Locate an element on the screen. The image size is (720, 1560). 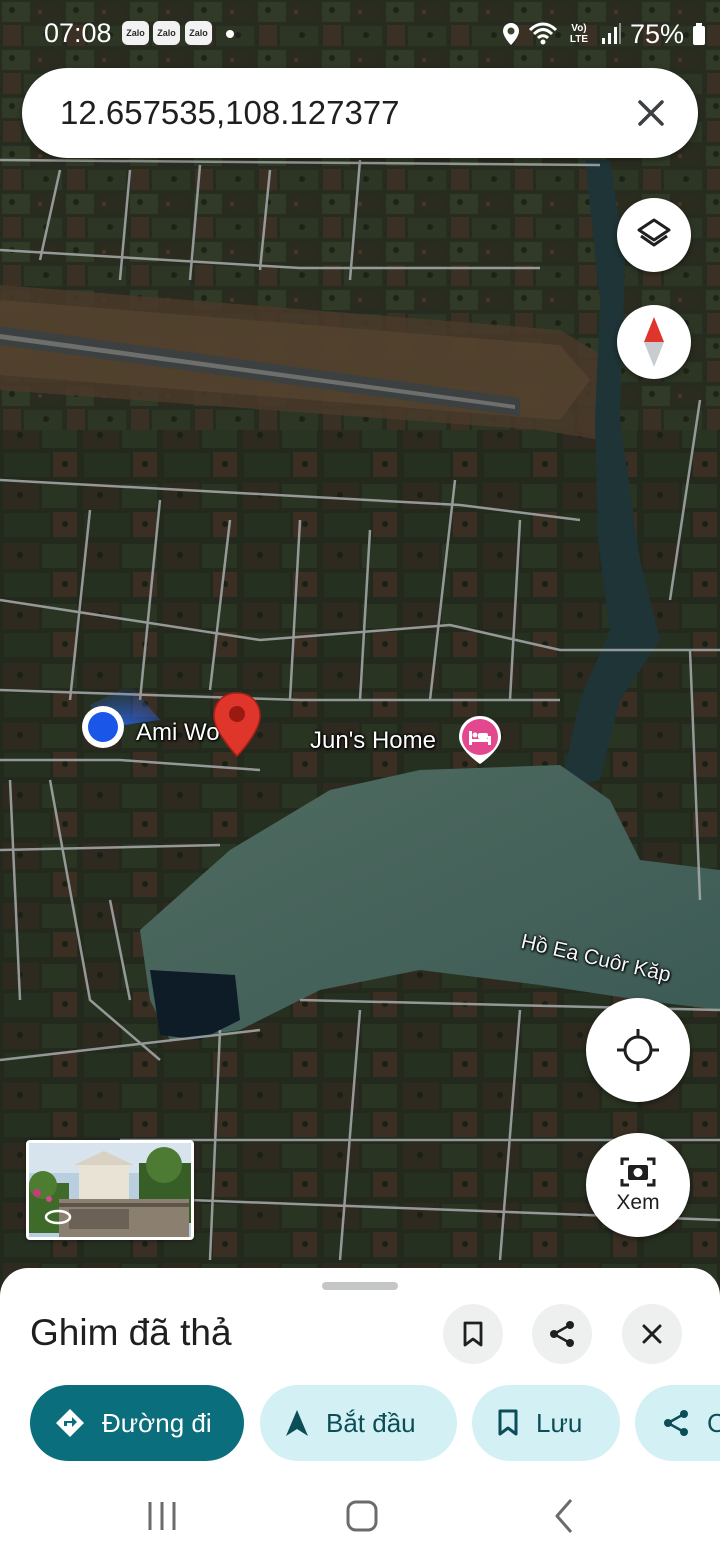
clock: 07:08 is located at coordinates (78, 33).